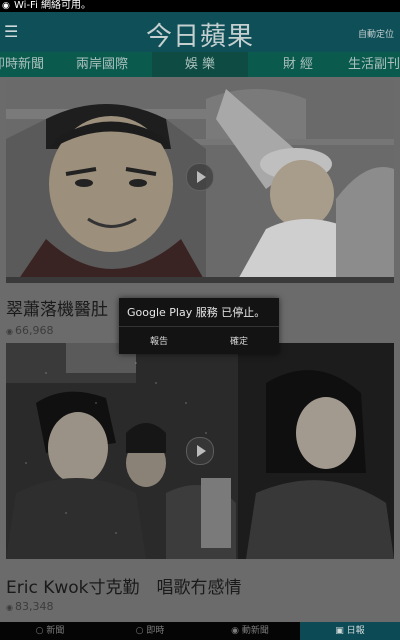 This screenshot has width=400, height=640. Describe the element at coordinates (199, 37) in the screenshot. I see `app-title: 今日蘋果` at that location.